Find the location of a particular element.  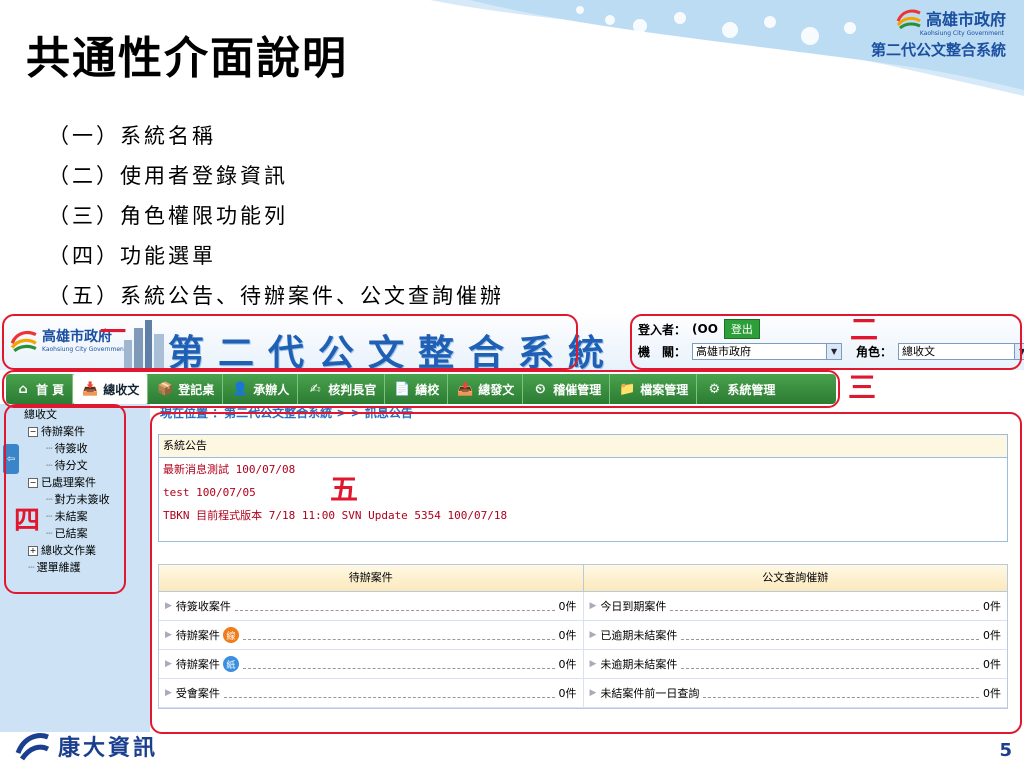

brand-name: 高雄市政府 is located at coordinates (965, 19).